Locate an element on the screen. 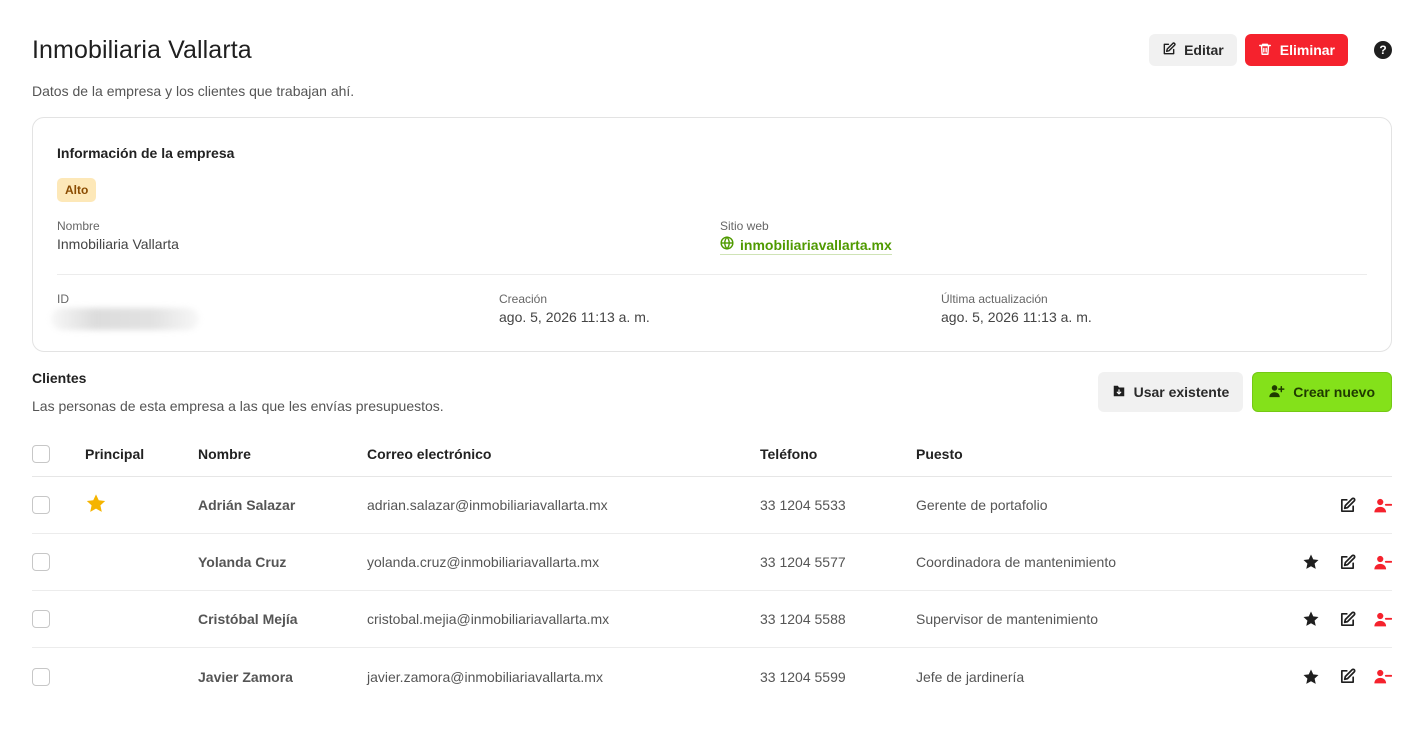  import-icon is located at coordinates (1119, 392).